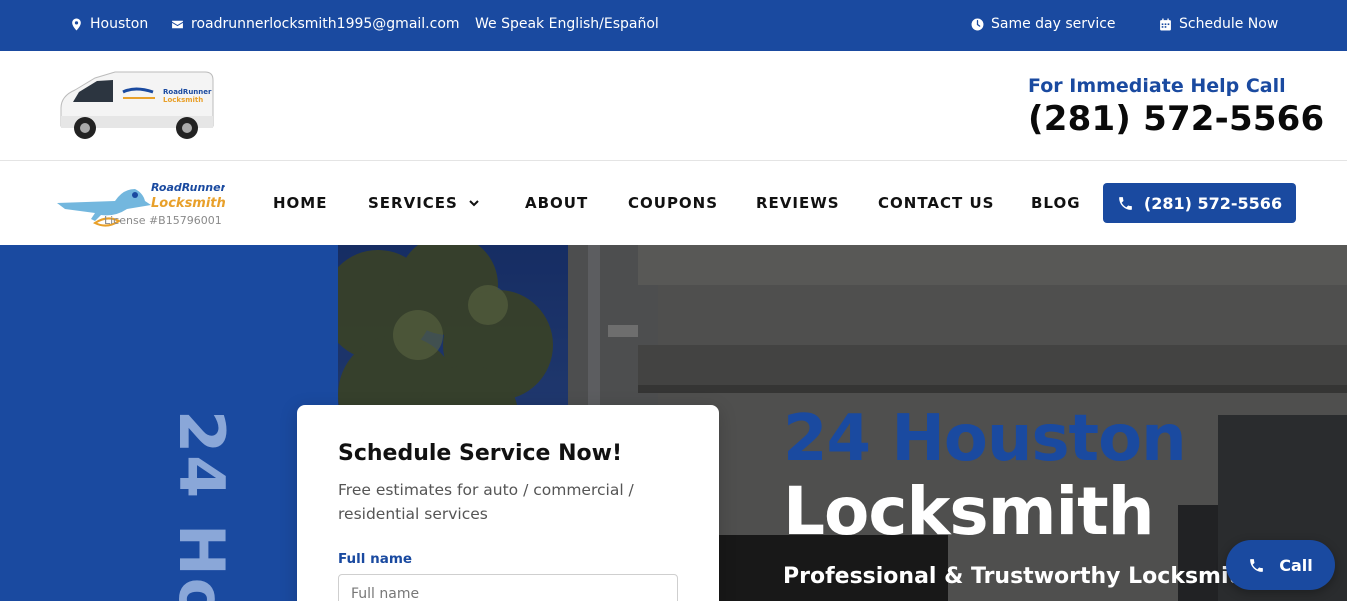 The height and width of the screenshot is (601, 1347). I want to click on schedule-now-link: Schedule Now, so click(1218, 24).